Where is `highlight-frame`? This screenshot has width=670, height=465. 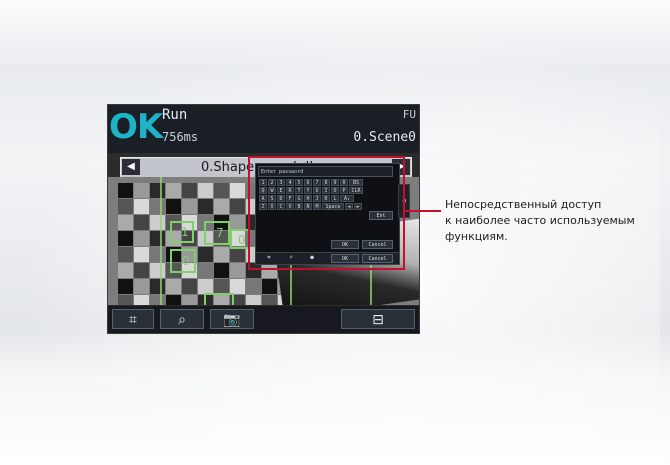
highlight-frame is located at coordinates (326, 213).